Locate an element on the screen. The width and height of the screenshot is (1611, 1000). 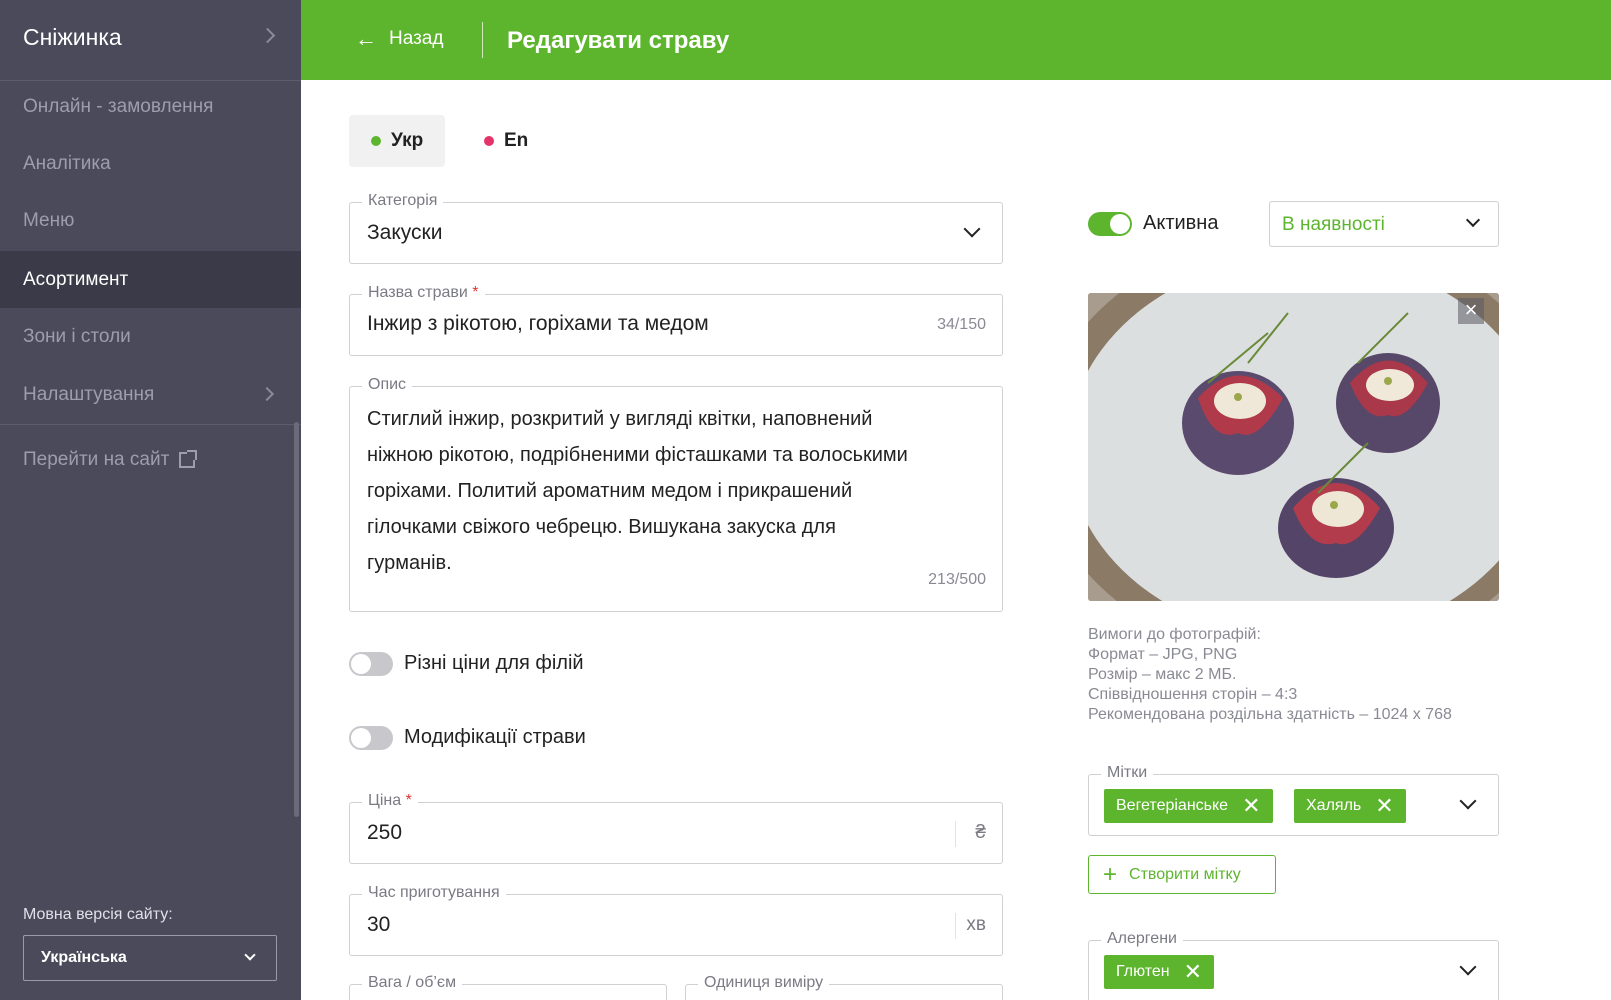
sidebar-scrollbar is located at coordinates (296, 619).